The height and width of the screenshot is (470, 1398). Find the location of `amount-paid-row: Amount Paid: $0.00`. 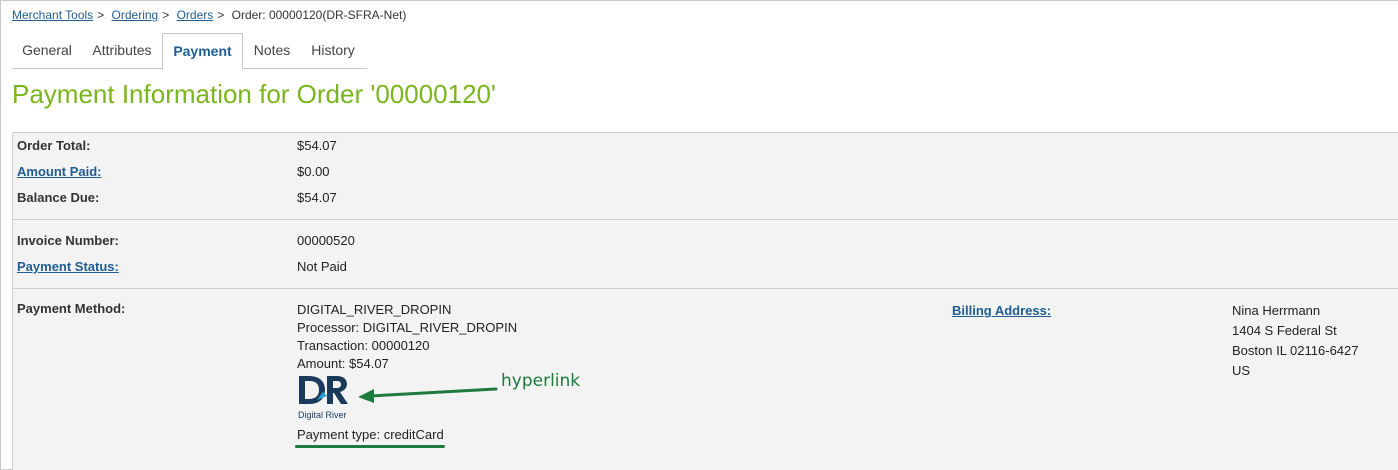

amount-paid-row: Amount Paid: $0.00 is located at coordinates (705, 172).